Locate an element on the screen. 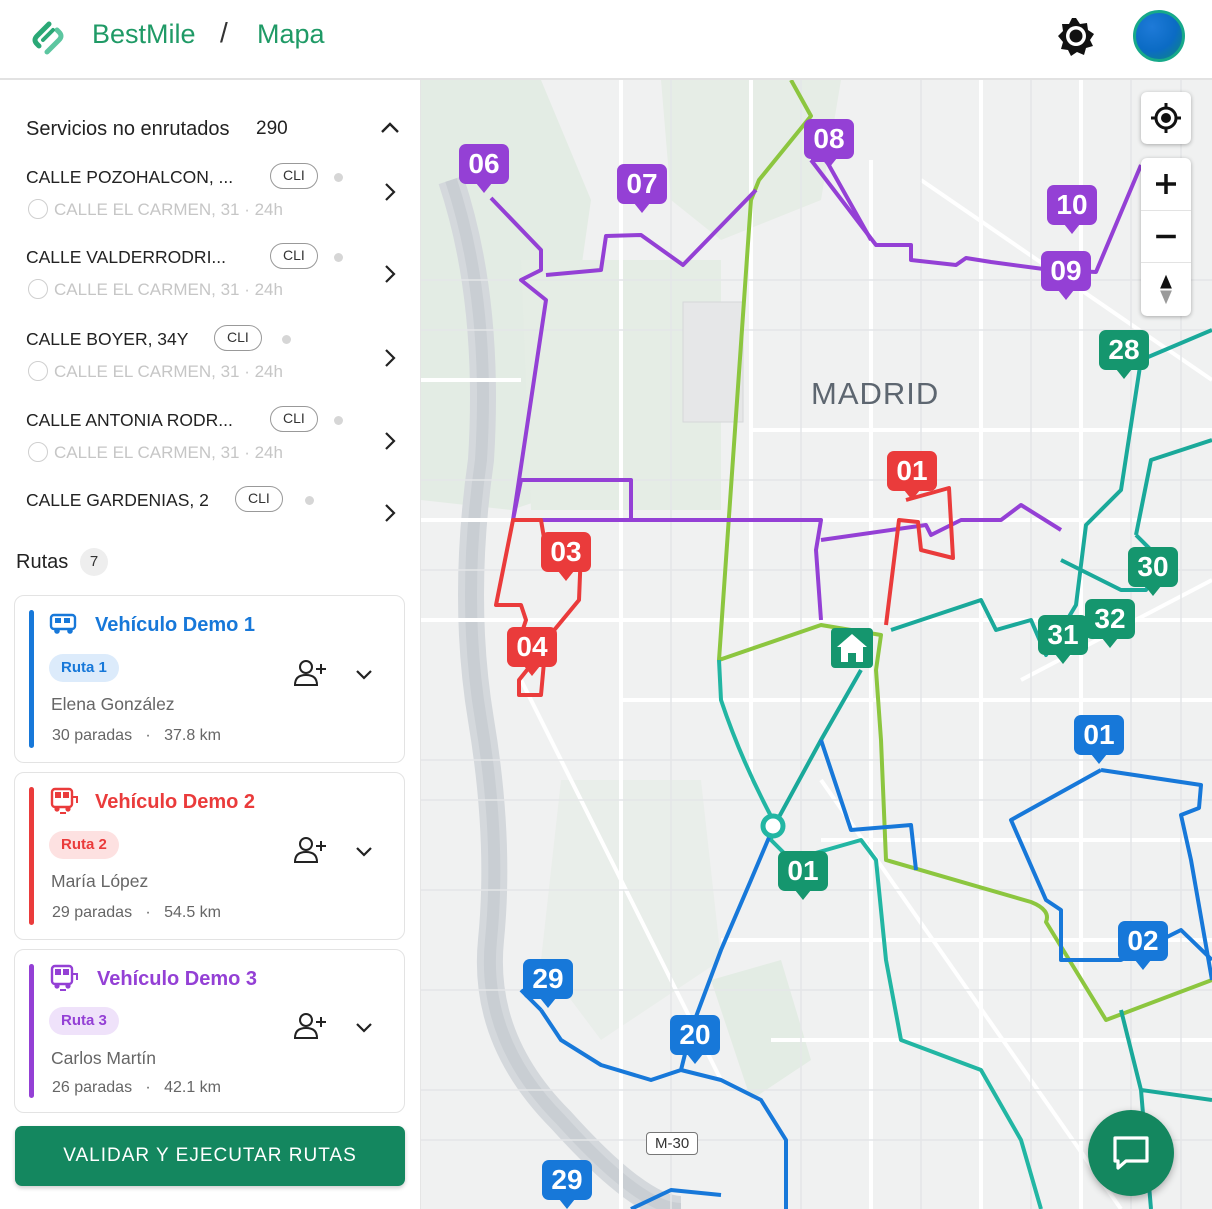 The width and height of the screenshot is (1212, 1209). route-badge: Ruta 2 is located at coordinates (84, 845).